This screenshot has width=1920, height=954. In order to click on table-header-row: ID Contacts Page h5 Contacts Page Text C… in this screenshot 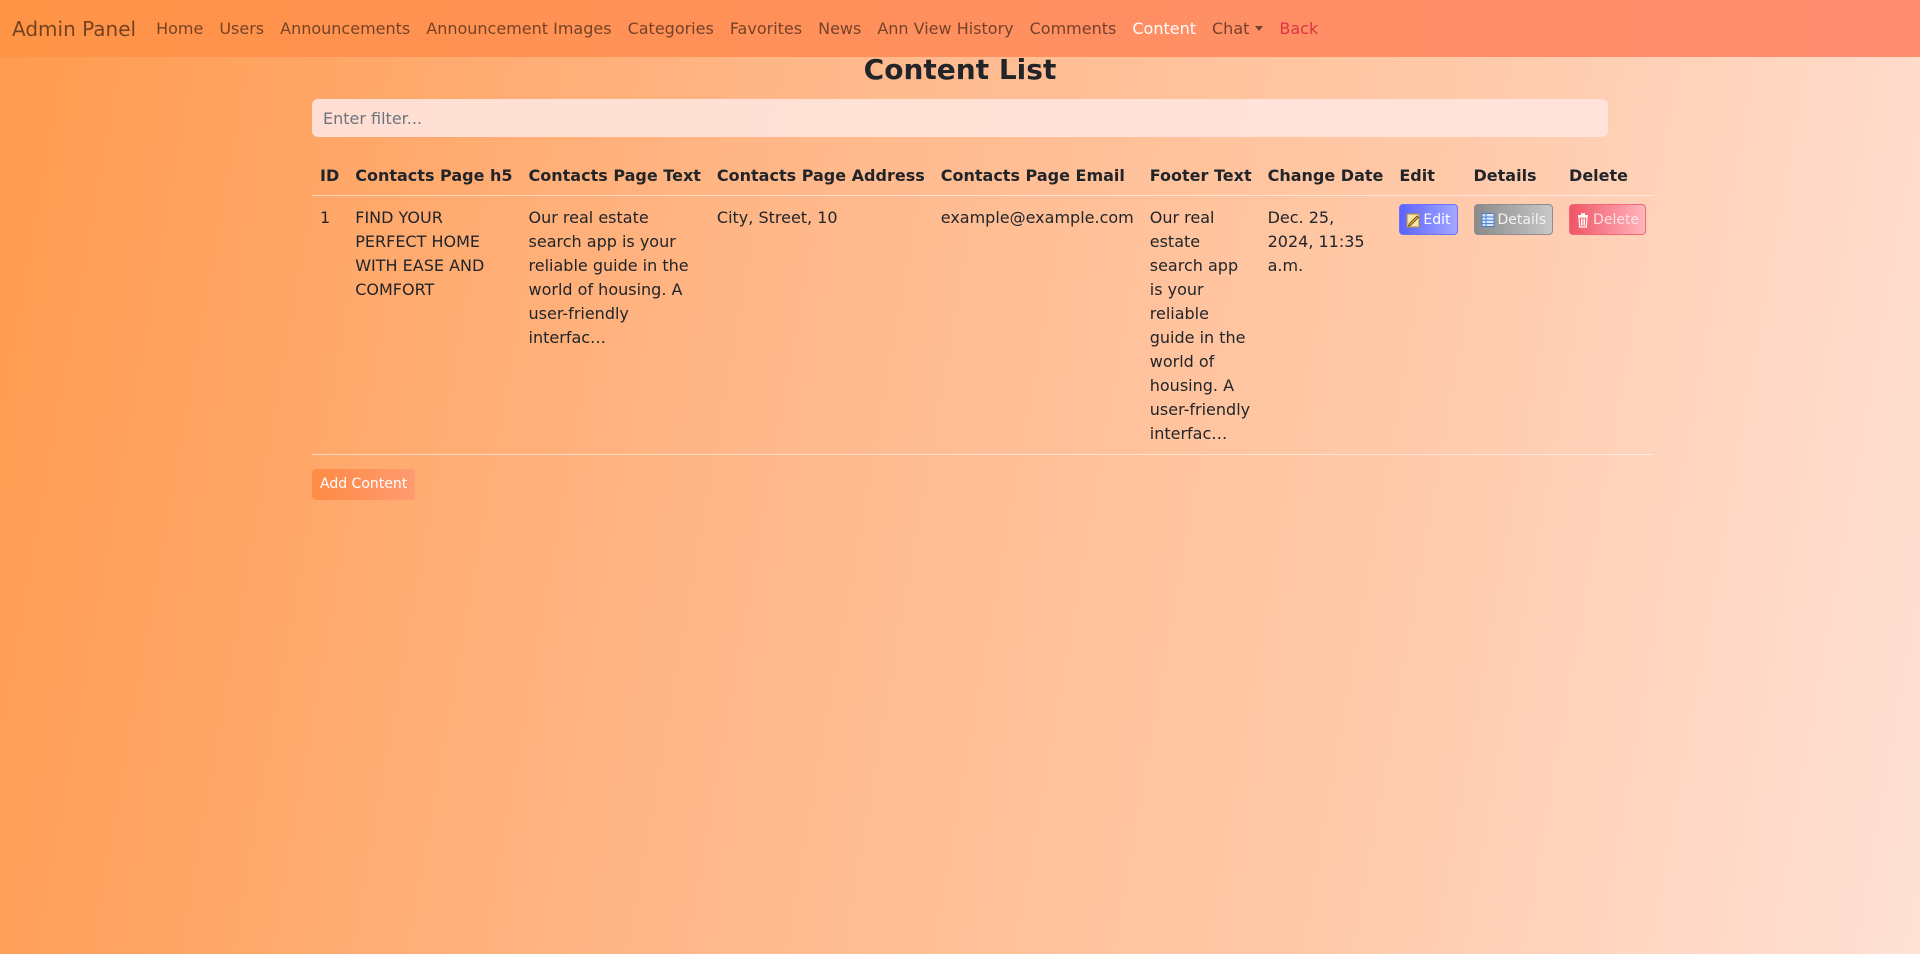, I will do `click(983, 174)`.